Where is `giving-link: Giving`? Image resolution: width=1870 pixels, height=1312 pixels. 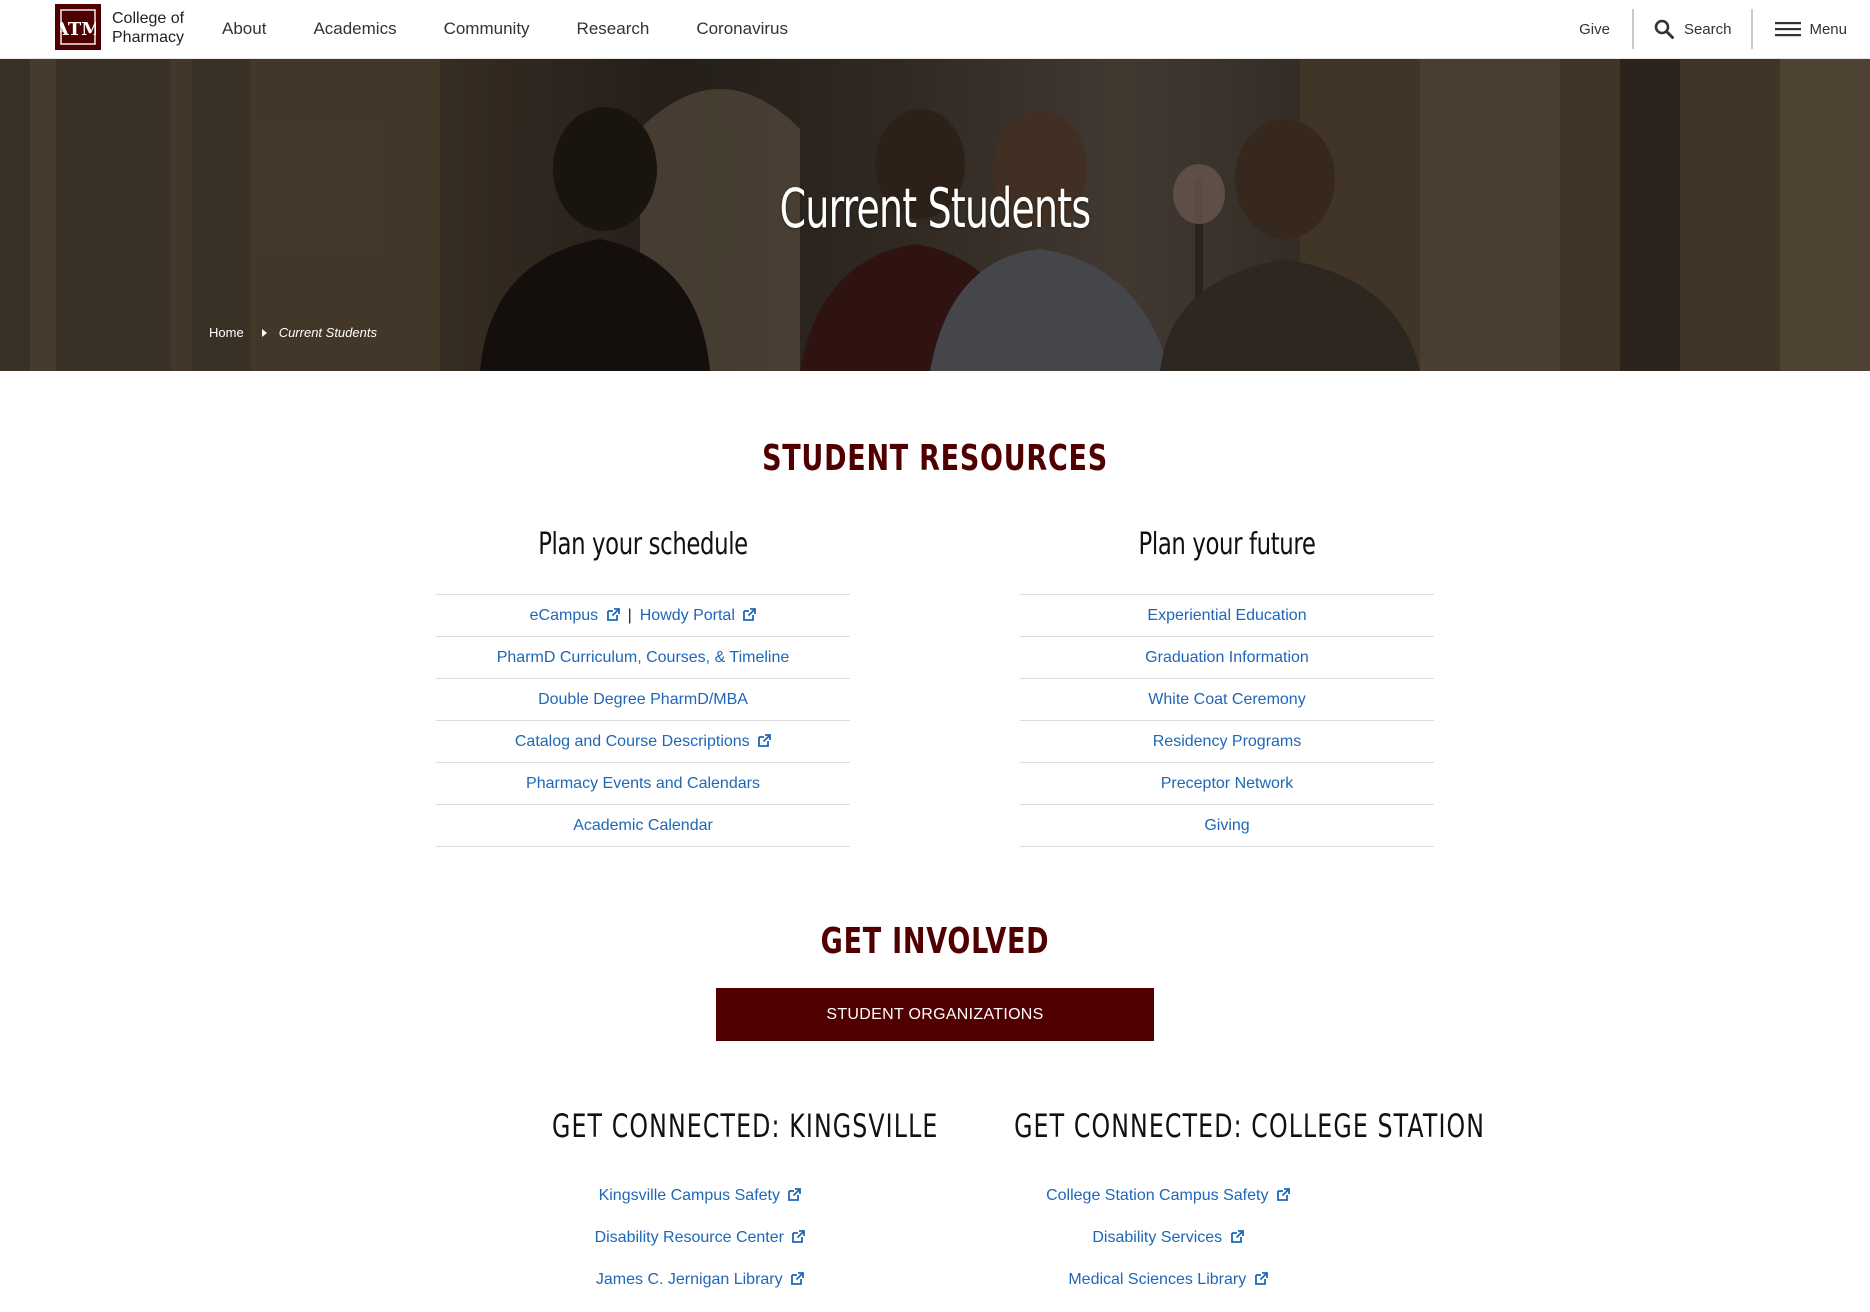
giving-link: Giving is located at coordinates (1226, 826).